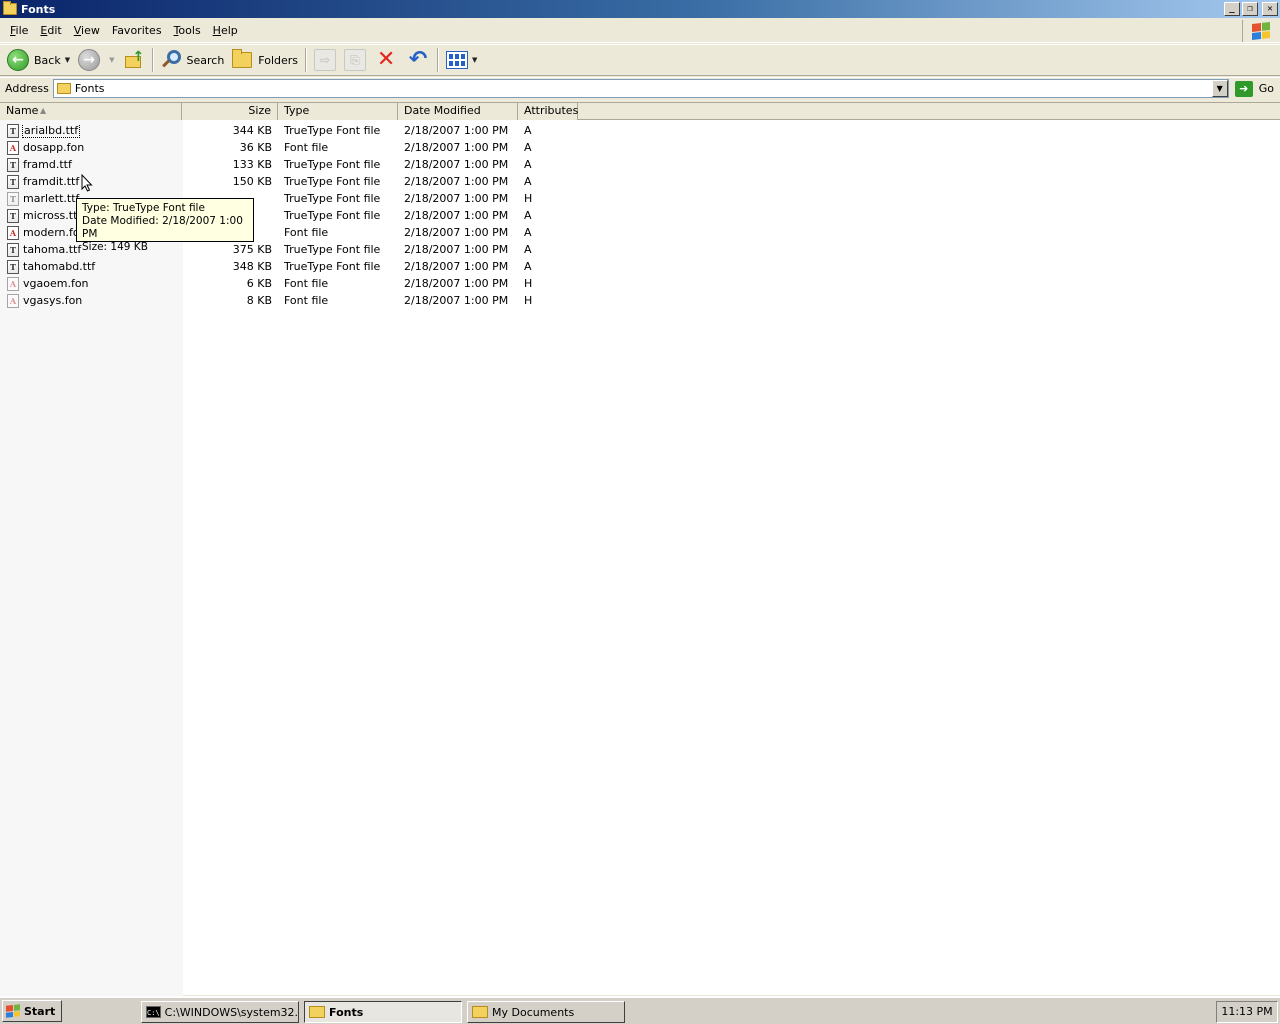  Describe the element at coordinates (153, 1012) in the screenshot. I see `command-prompt-icon: C:\` at that location.